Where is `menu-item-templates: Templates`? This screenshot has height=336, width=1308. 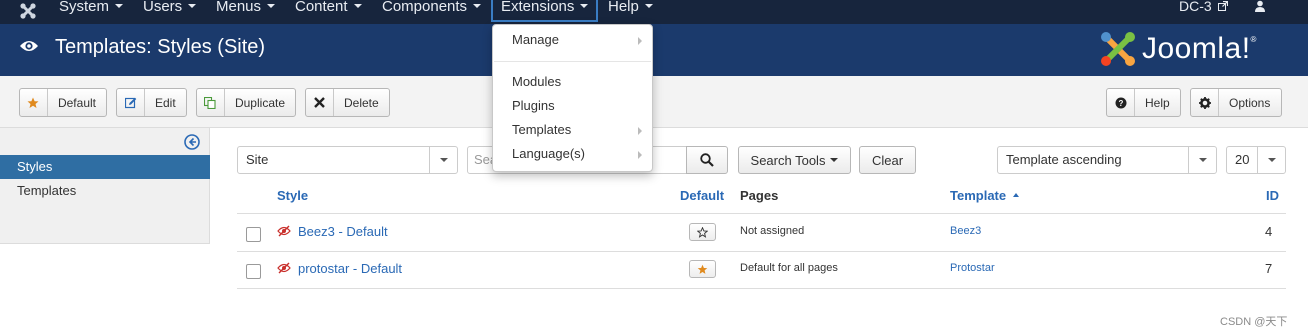
menu-item-templates: Templates is located at coordinates (572, 130).